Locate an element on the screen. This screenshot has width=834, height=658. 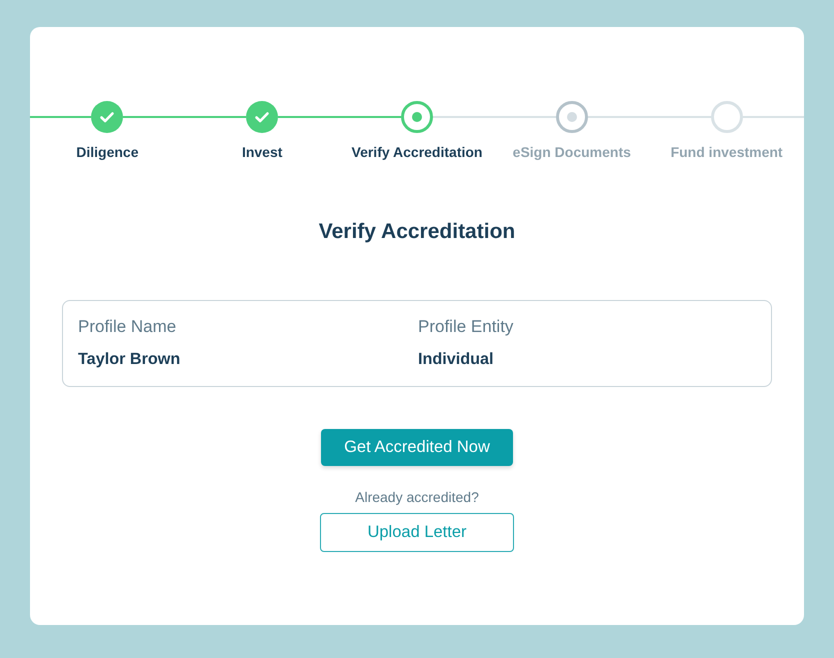
step-label: Fund investment is located at coordinates (726, 152).